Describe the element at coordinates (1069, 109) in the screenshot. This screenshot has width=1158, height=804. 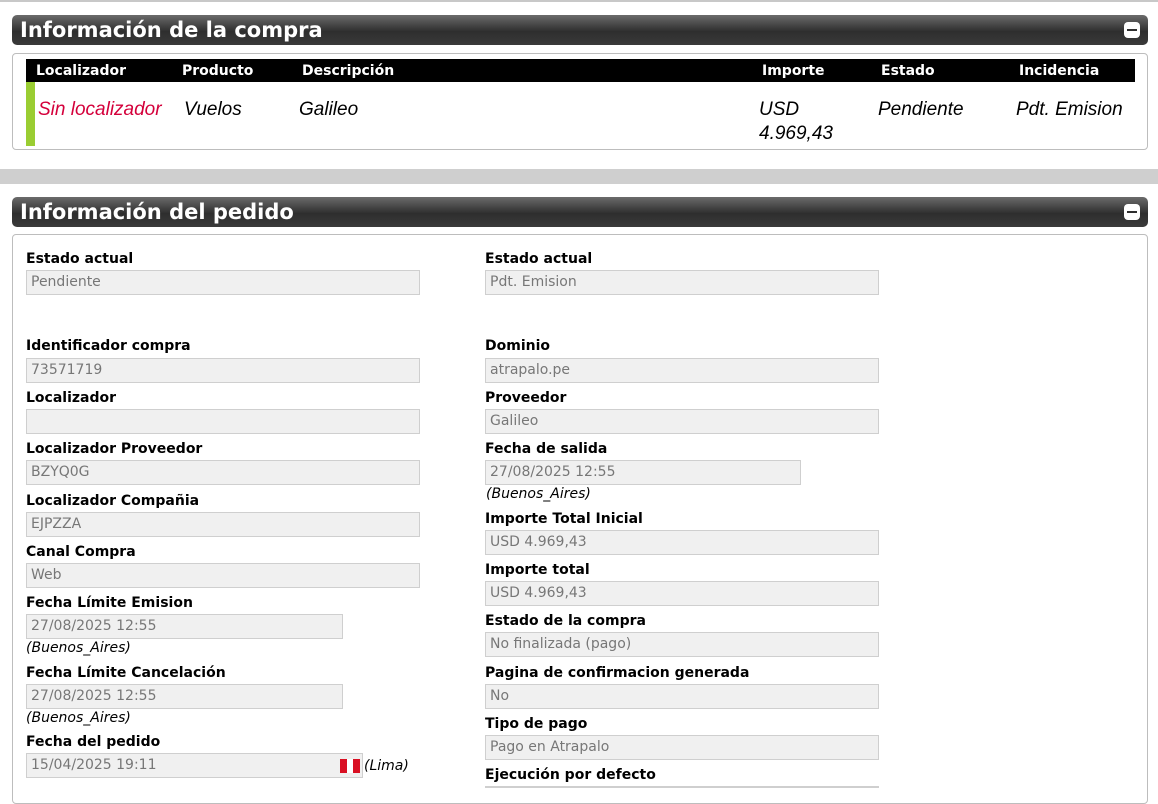
I see `cell-incidencia: Pdt. Emision` at that location.